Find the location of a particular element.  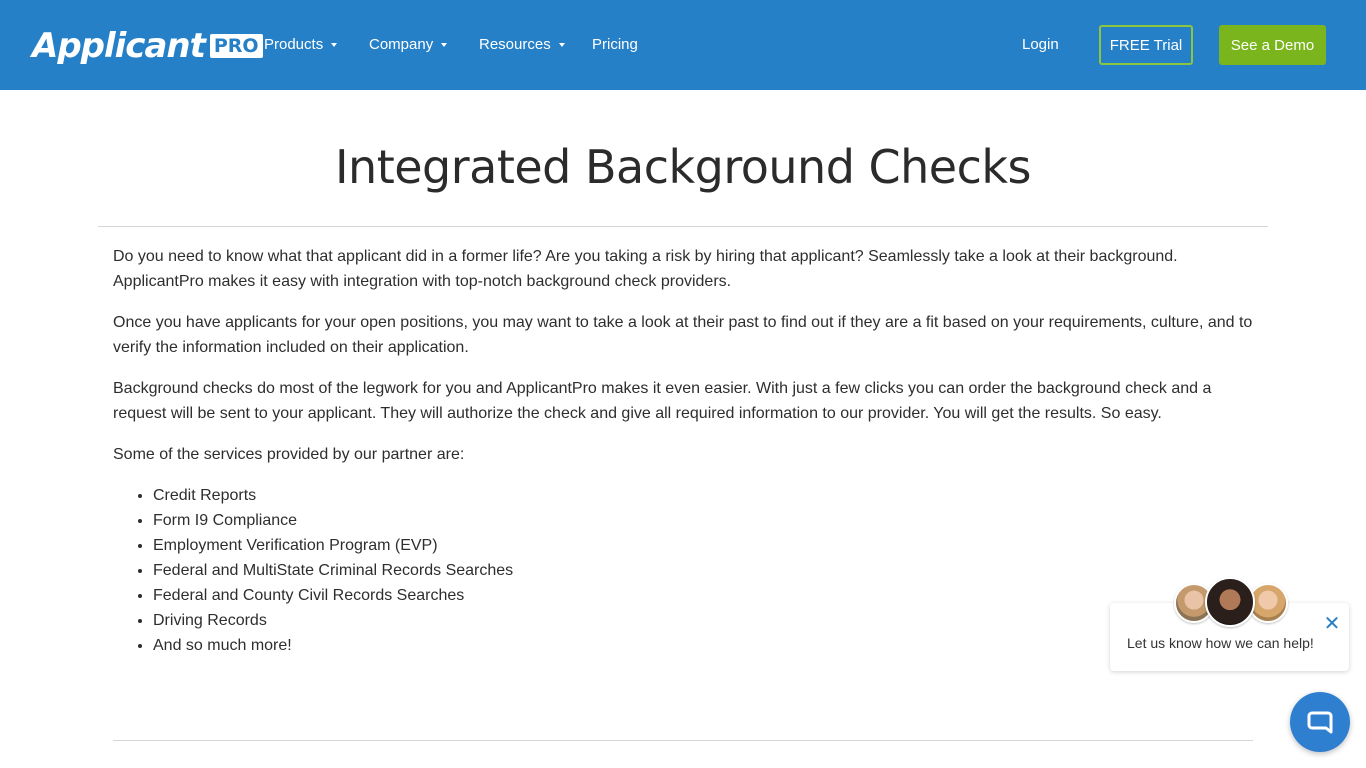

see-a-demo-button: See a Demo is located at coordinates (1272, 45).